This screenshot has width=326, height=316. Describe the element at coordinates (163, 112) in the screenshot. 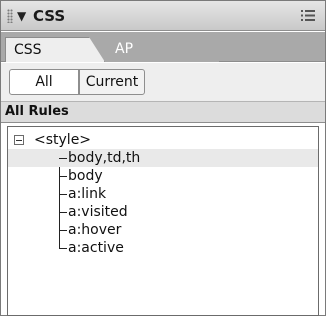

I see `all-rules-header: All Rules` at that location.